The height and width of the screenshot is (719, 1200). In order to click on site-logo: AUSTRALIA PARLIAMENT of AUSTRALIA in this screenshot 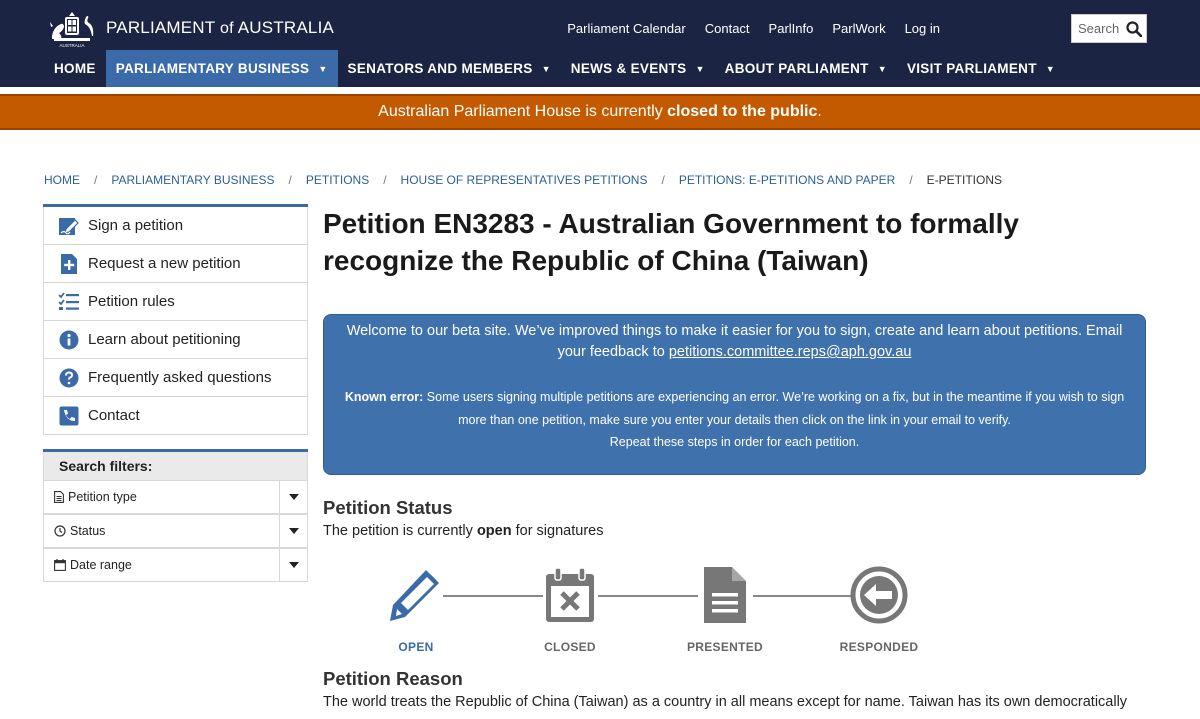, I will do `click(189, 28)`.